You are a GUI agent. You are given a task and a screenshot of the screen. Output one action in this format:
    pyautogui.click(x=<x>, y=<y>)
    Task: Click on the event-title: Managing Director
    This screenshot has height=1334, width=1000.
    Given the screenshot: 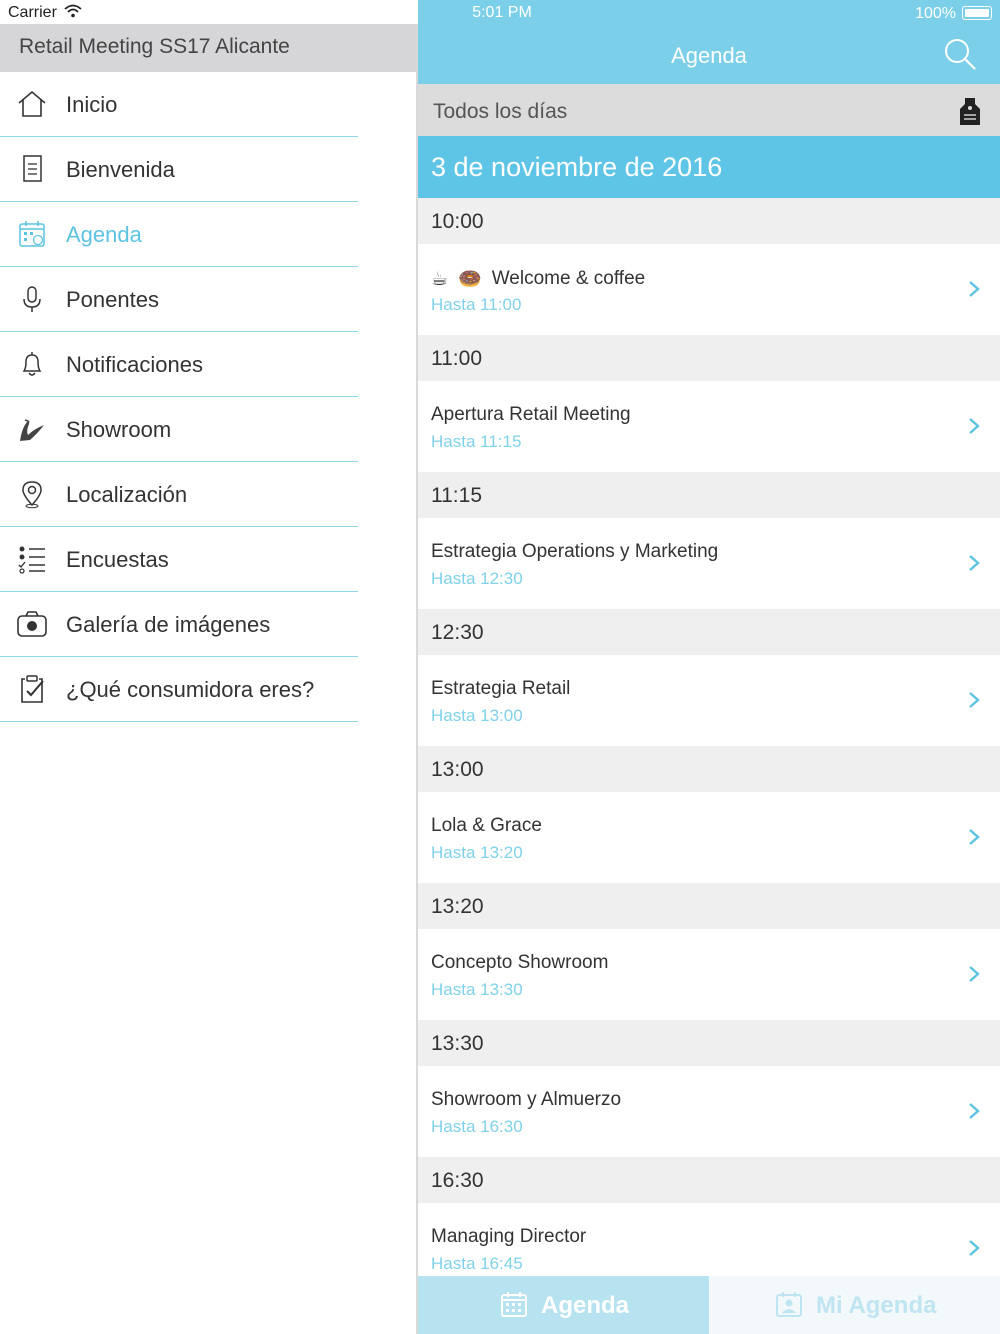 What is the action you would take?
    pyautogui.click(x=509, y=1236)
    